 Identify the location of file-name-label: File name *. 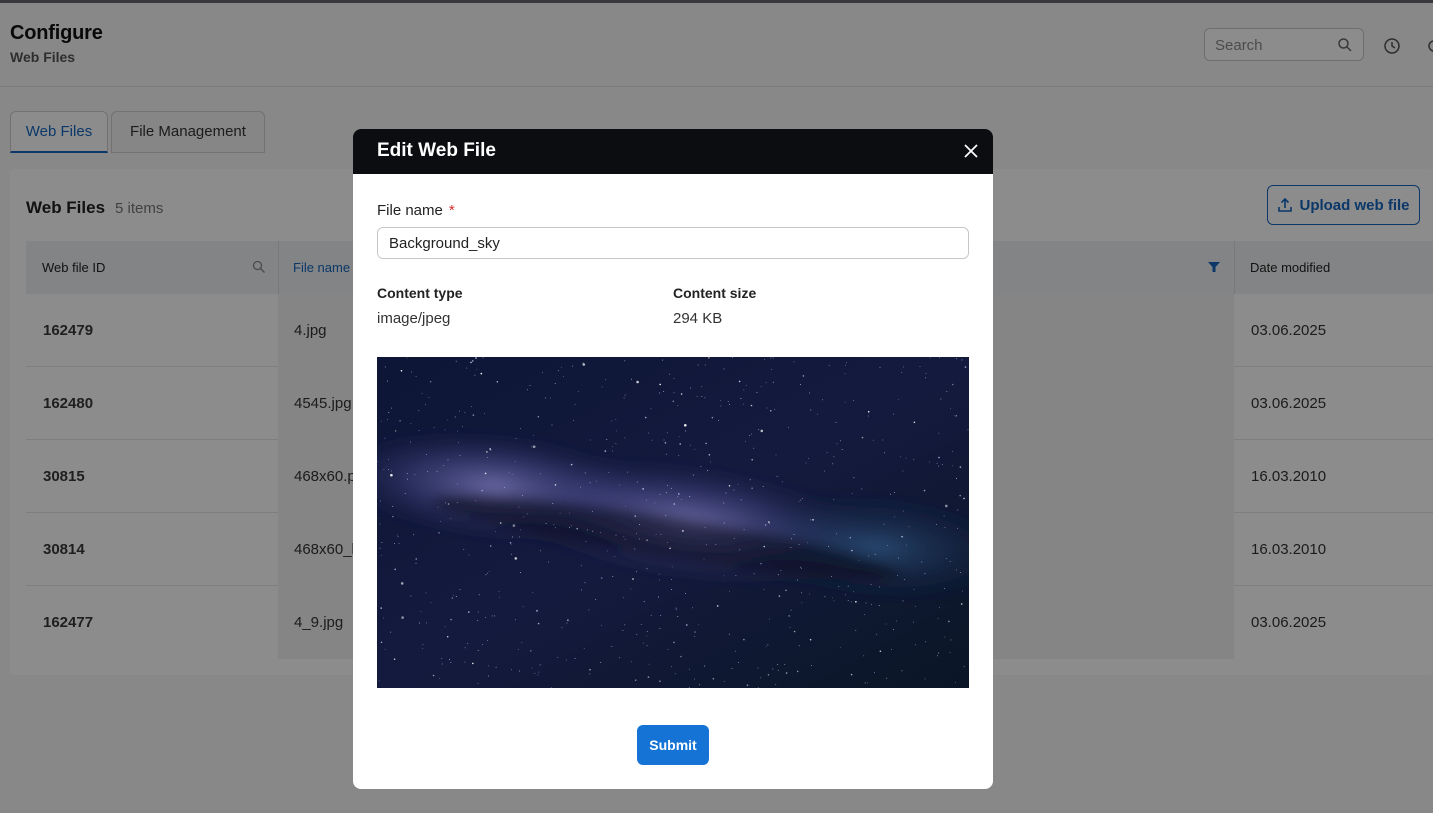
(416, 210).